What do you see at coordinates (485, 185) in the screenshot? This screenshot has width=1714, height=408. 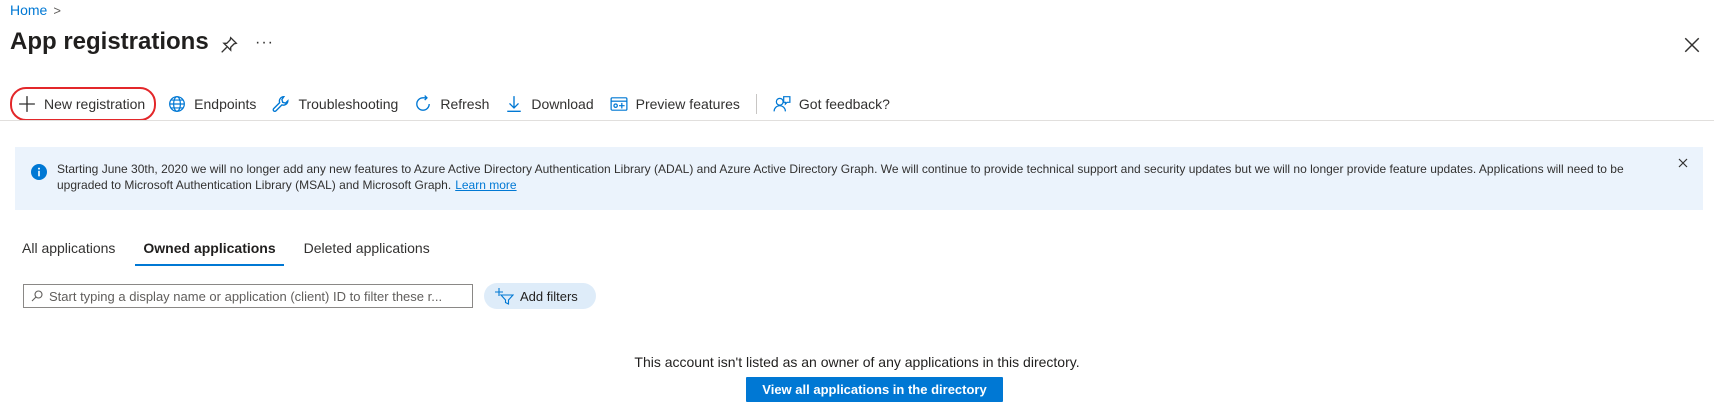 I see `learn-more-link: Learn more` at bounding box center [485, 185].